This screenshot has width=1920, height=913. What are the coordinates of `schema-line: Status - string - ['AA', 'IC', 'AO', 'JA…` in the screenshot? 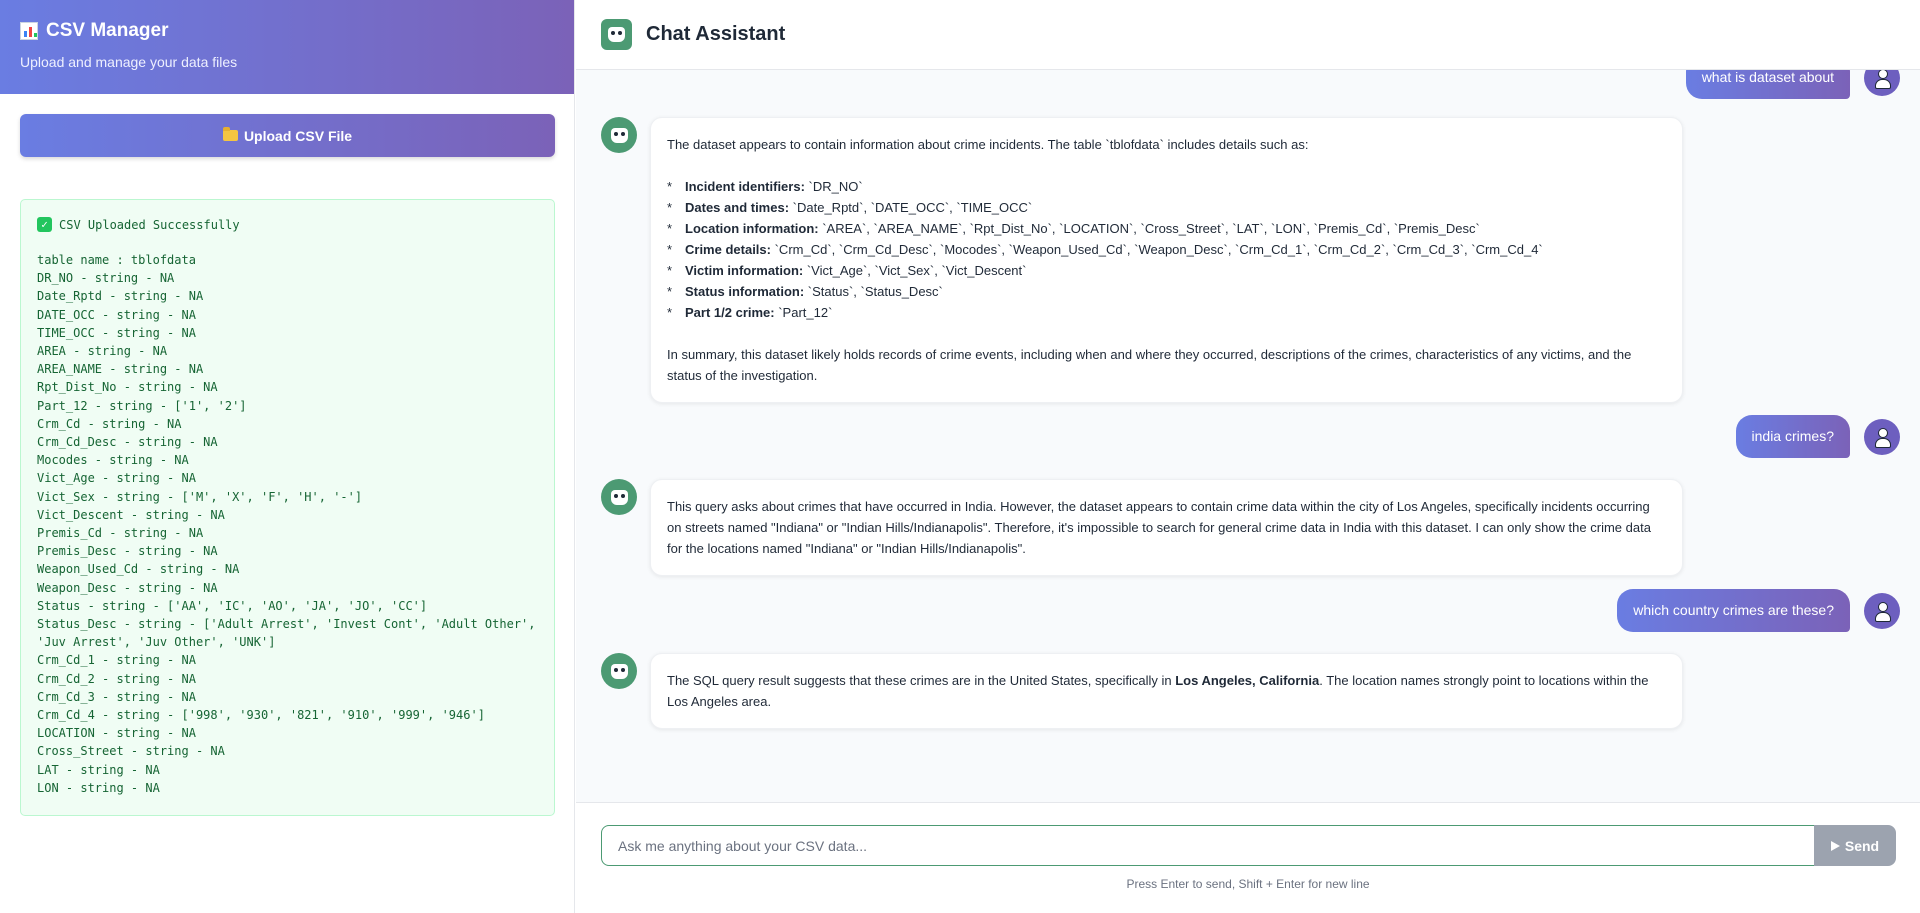 It's located at (232, 605).